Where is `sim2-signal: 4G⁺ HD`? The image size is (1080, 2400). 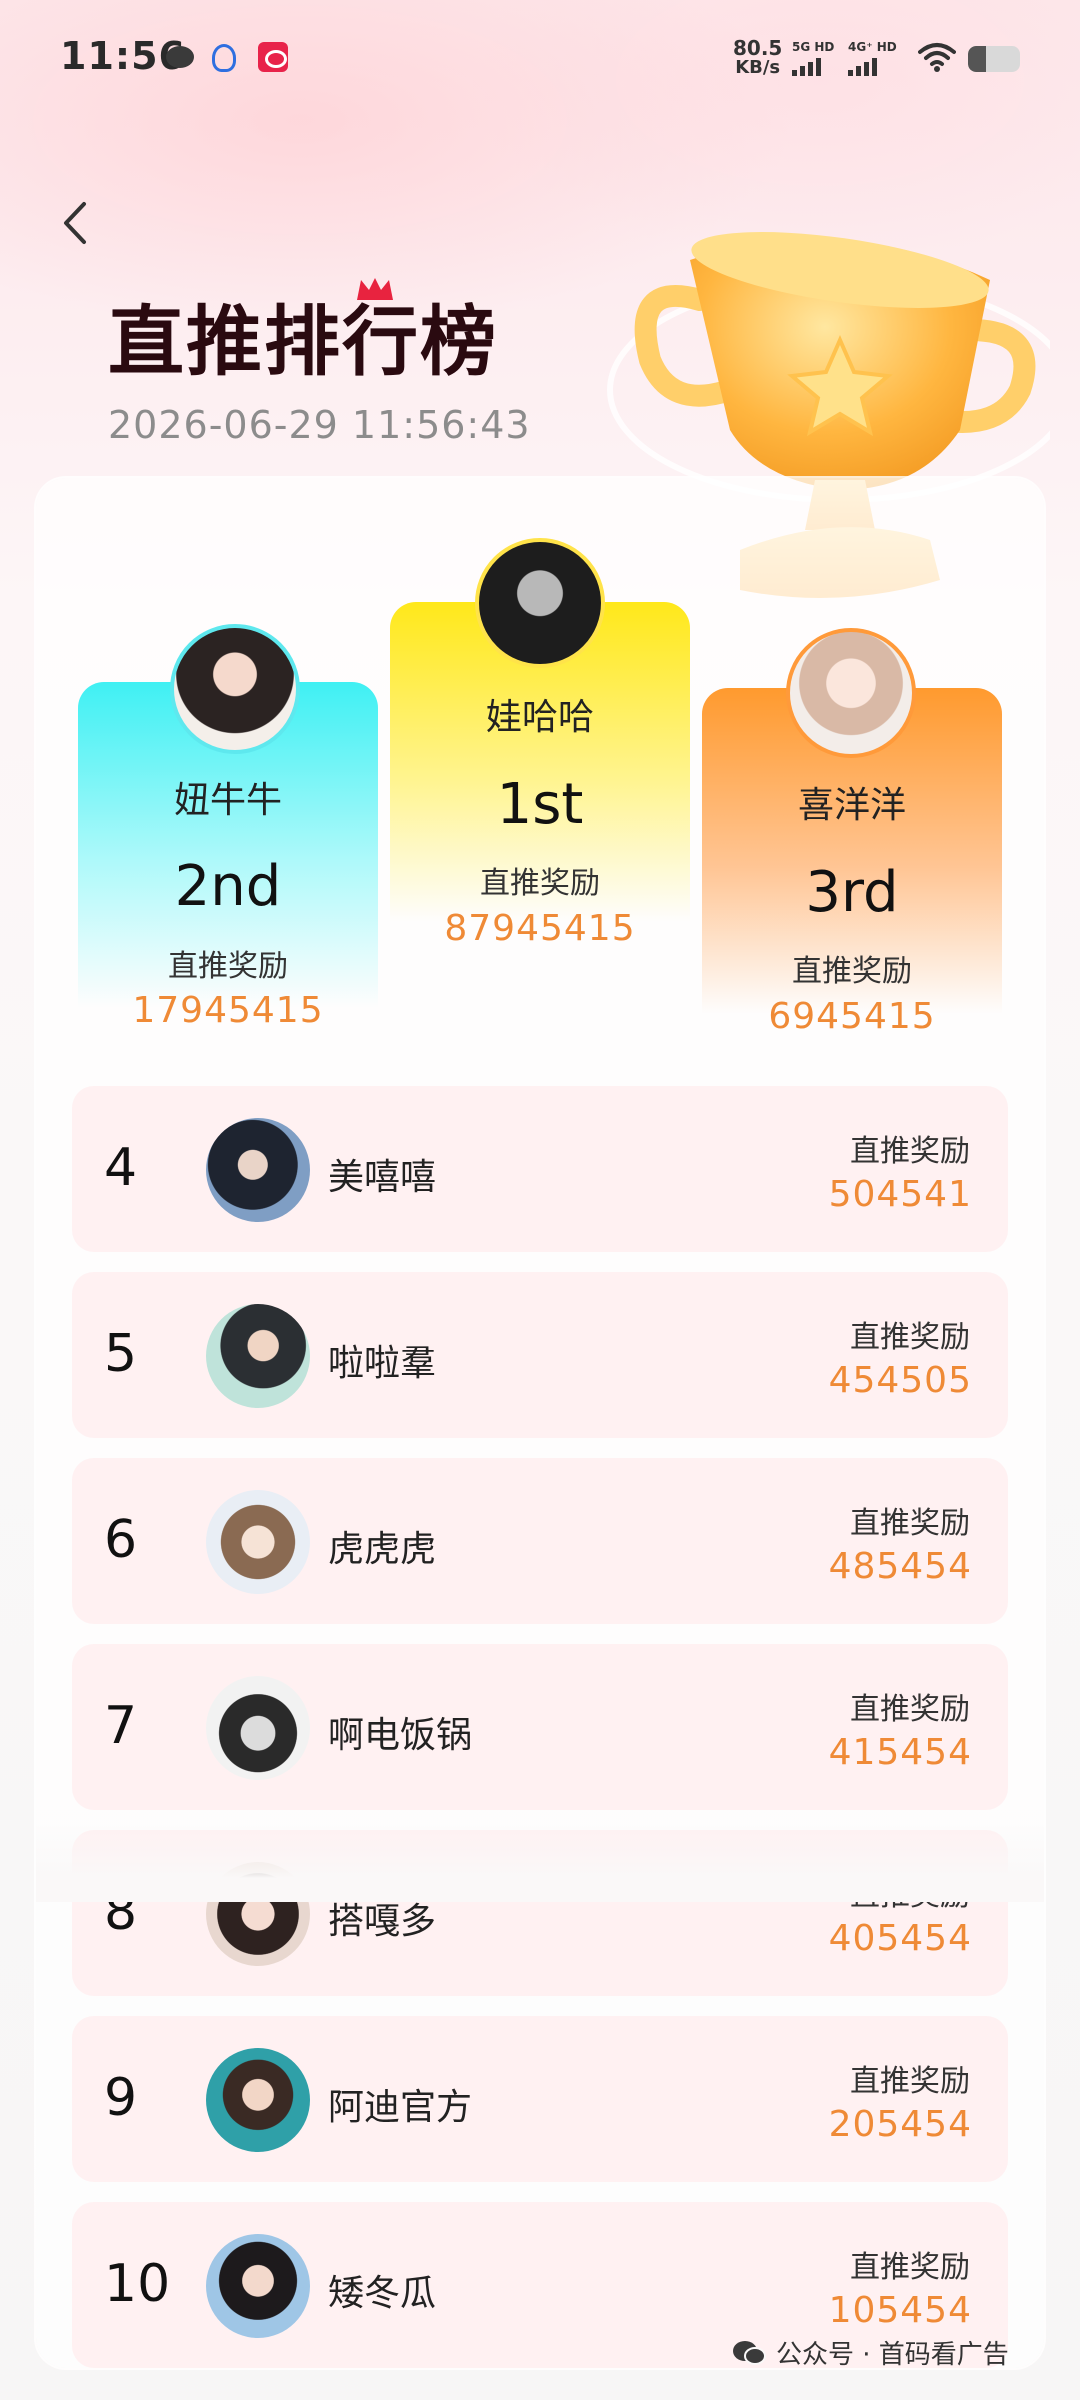 sim2-signal: 4G⁺ HD is located at coordinates (872, 58).